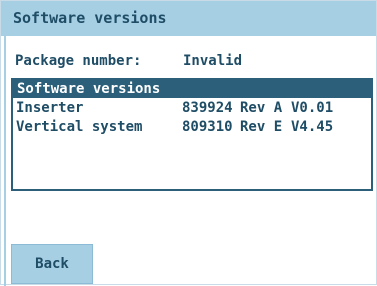 Image resolution: width=377 pixels, height=286 pixels. Describe the element at coordinates (5, 161) in the screenshot. I see `left-accent-line` at that location.